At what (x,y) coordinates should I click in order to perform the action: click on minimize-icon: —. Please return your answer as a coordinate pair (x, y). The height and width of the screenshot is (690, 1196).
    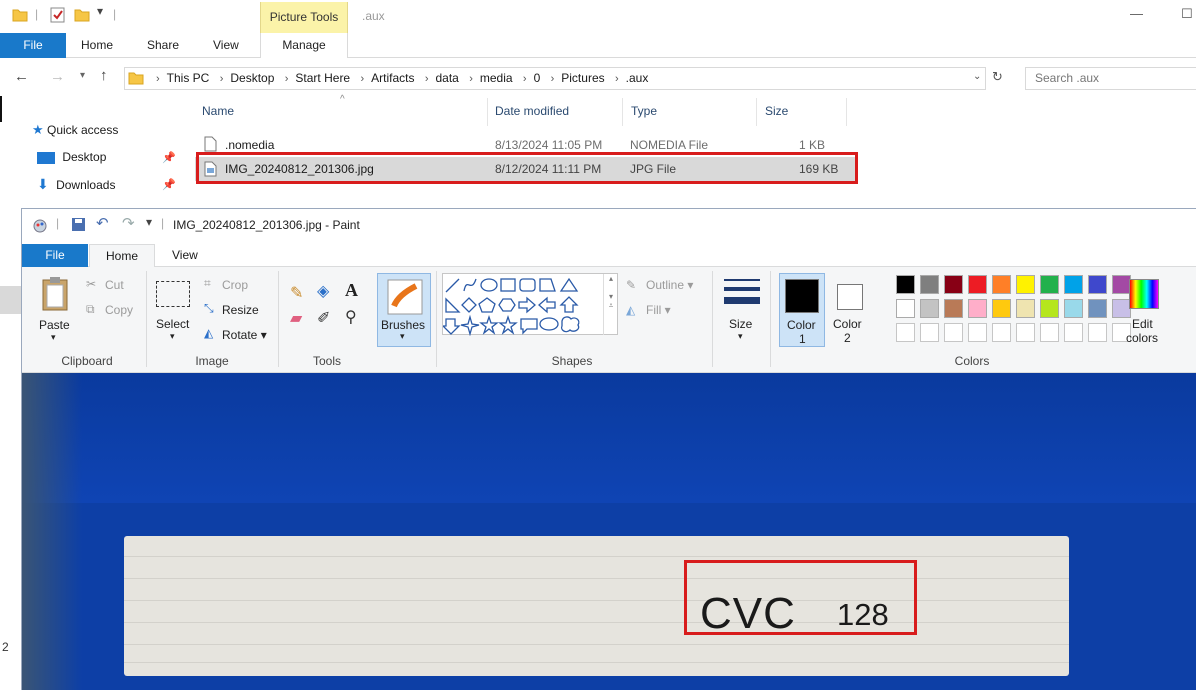
    Looking at the image, I should click on (1136, 13).